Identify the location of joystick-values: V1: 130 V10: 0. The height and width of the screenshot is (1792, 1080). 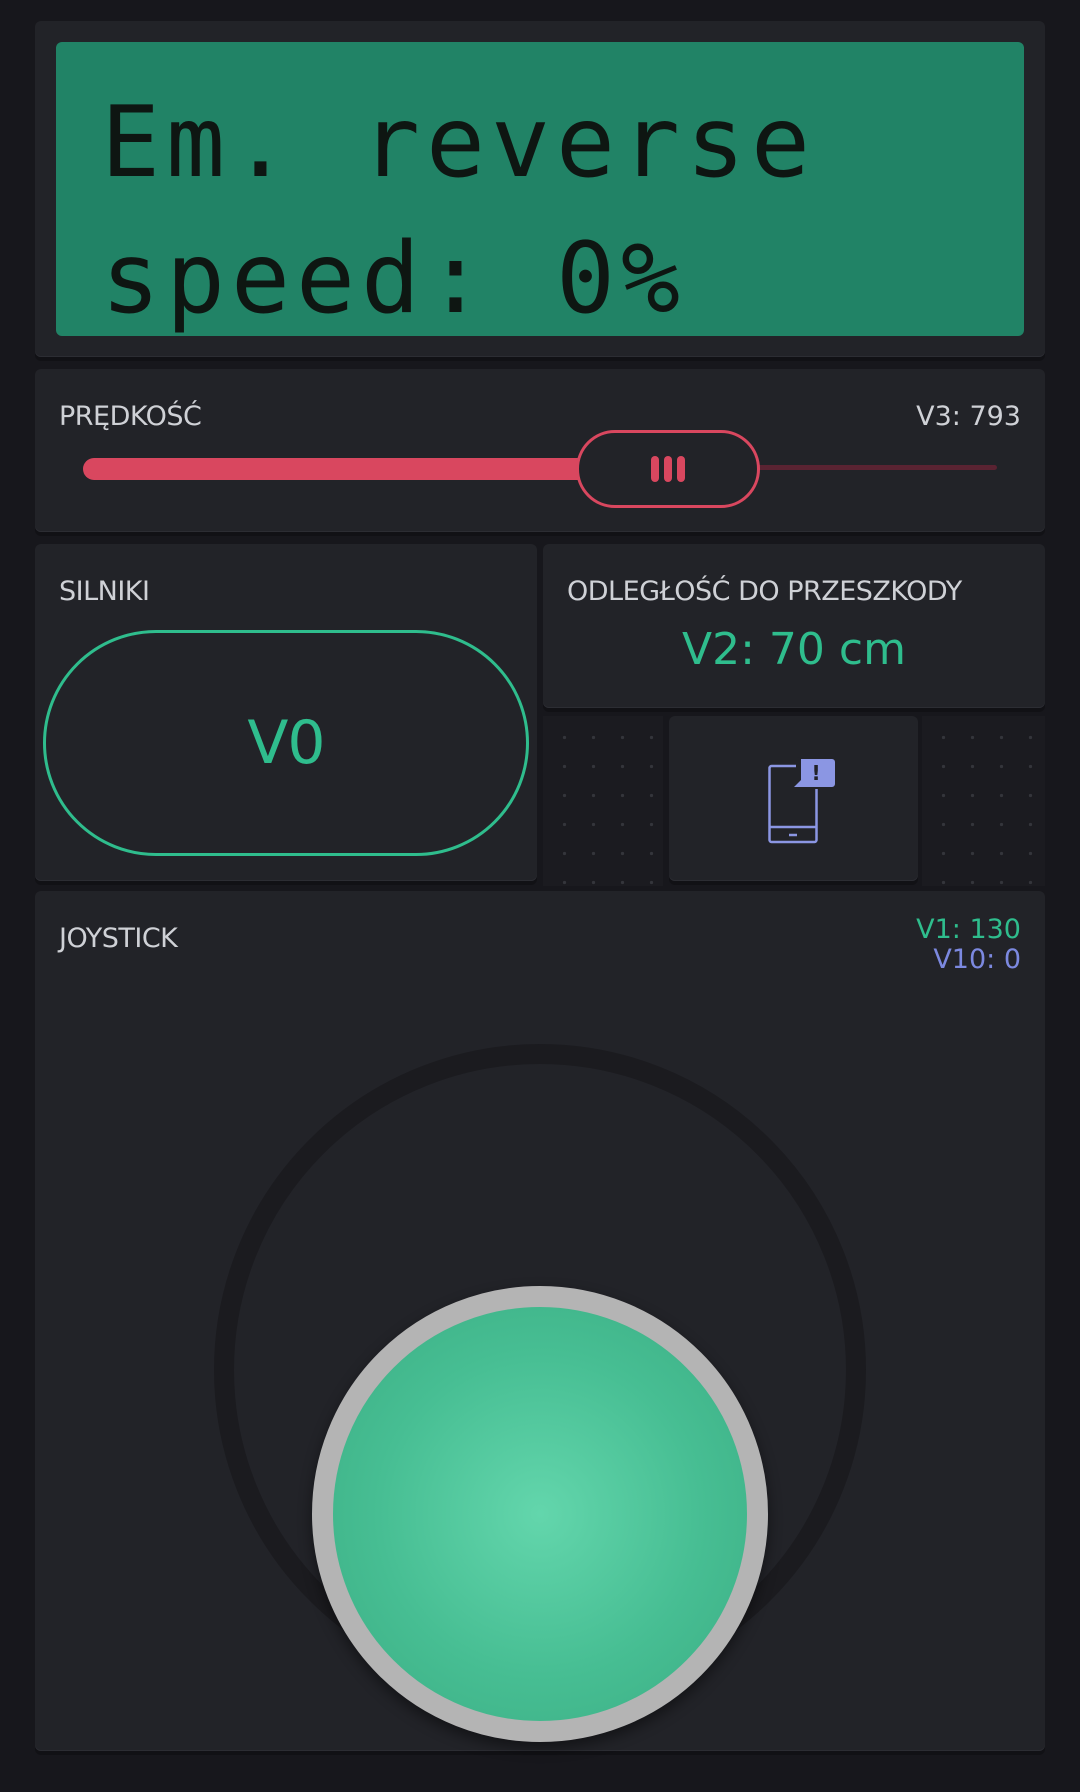
(968, 945).